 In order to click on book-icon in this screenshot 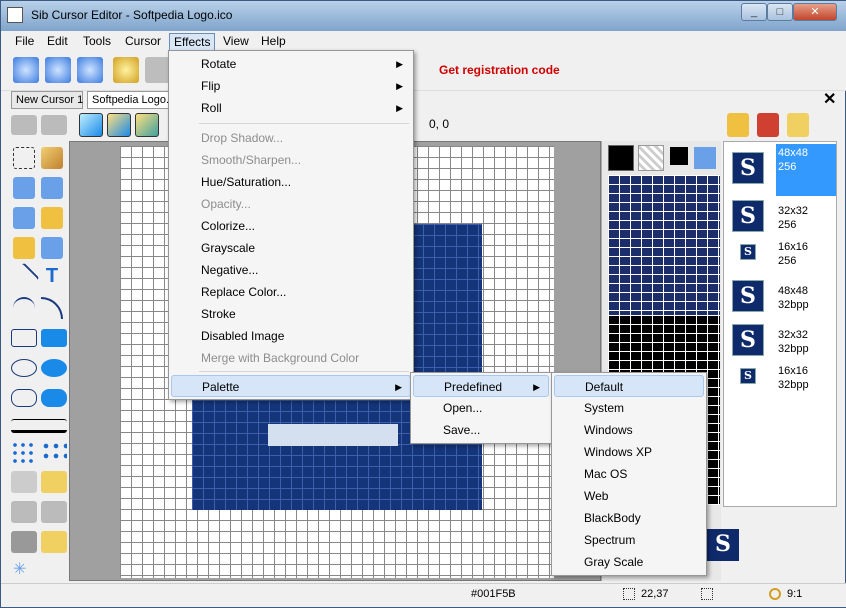, I will do `click(54, 482)`.